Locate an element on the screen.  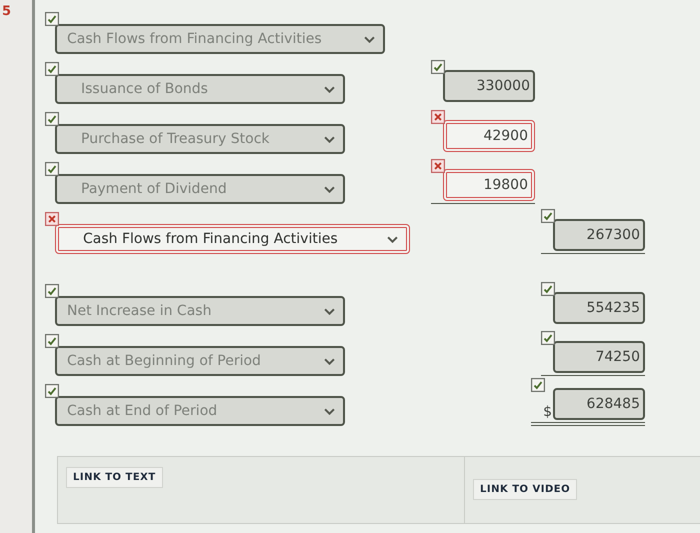
amount-field: 19800 is located at coordinates (489, 185).